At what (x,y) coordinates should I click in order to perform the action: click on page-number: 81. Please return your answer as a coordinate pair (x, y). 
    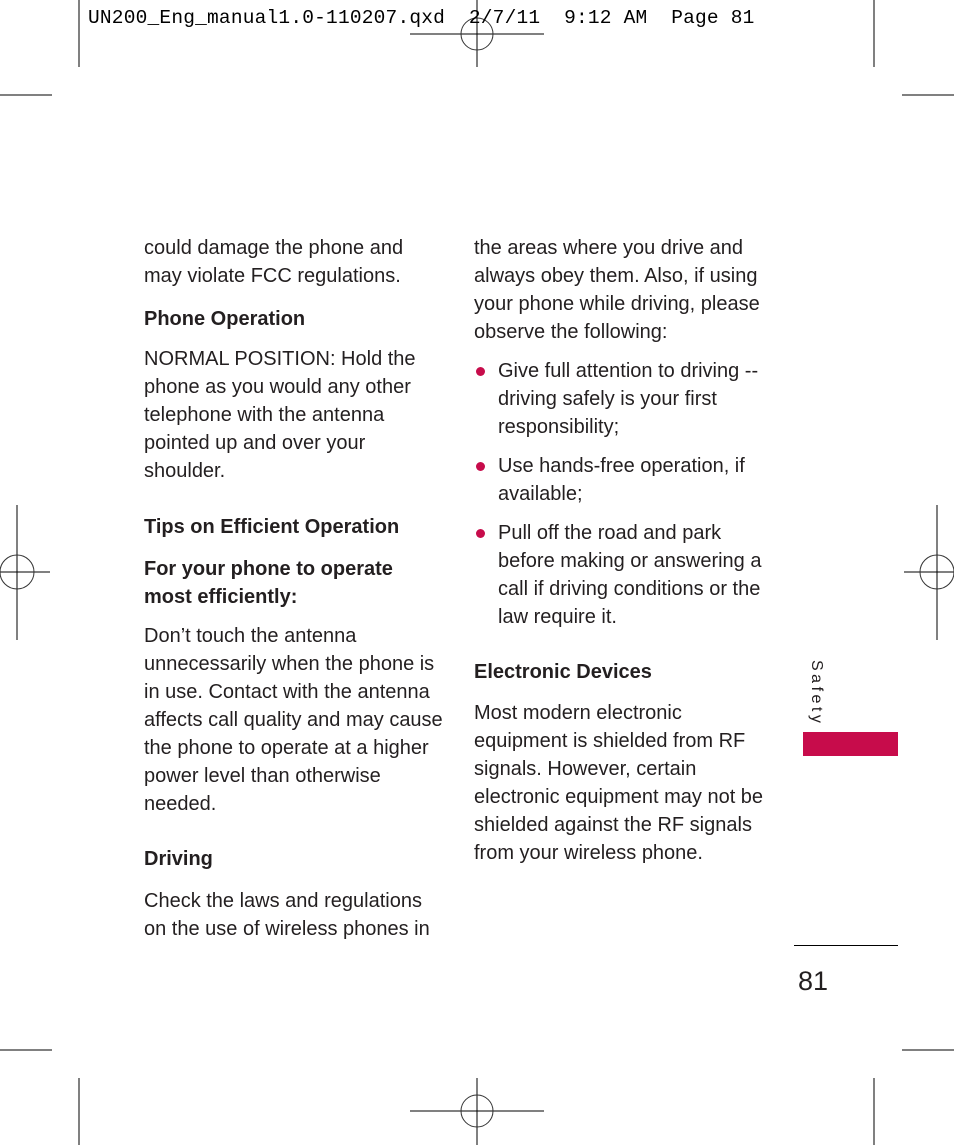
    Looking at the image, I should click on (813, 981).